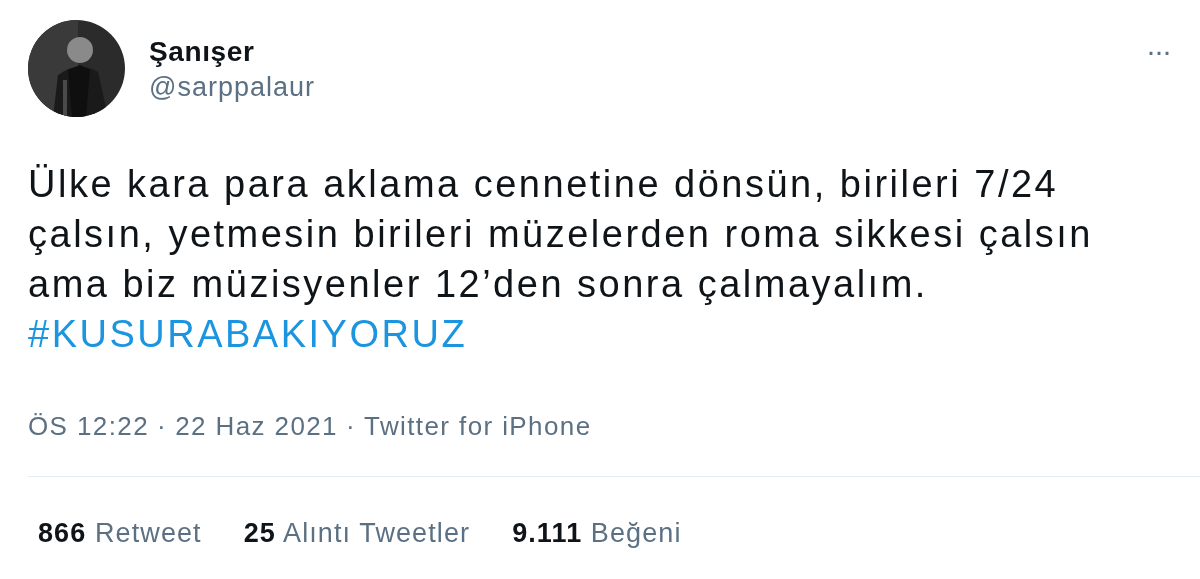  Describe the element at coordinates (256, 426) in the screenshot. I see `date: 22 Haz 2021` at that location.